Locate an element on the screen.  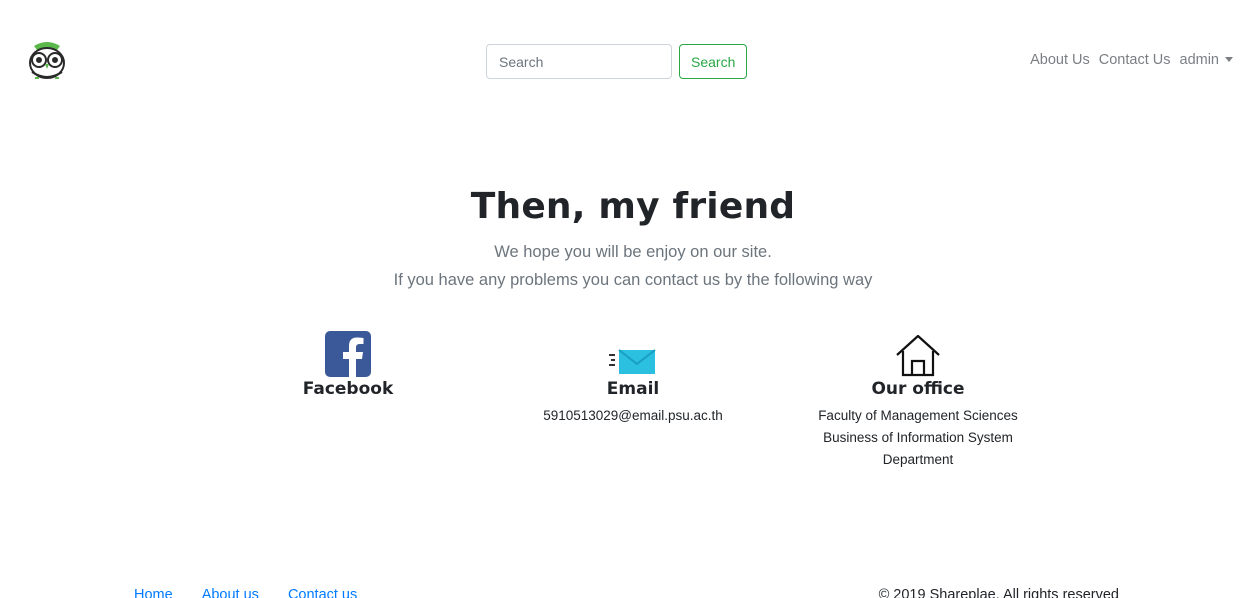
facebook-card: Facebook is located at coordinates (348, 364).